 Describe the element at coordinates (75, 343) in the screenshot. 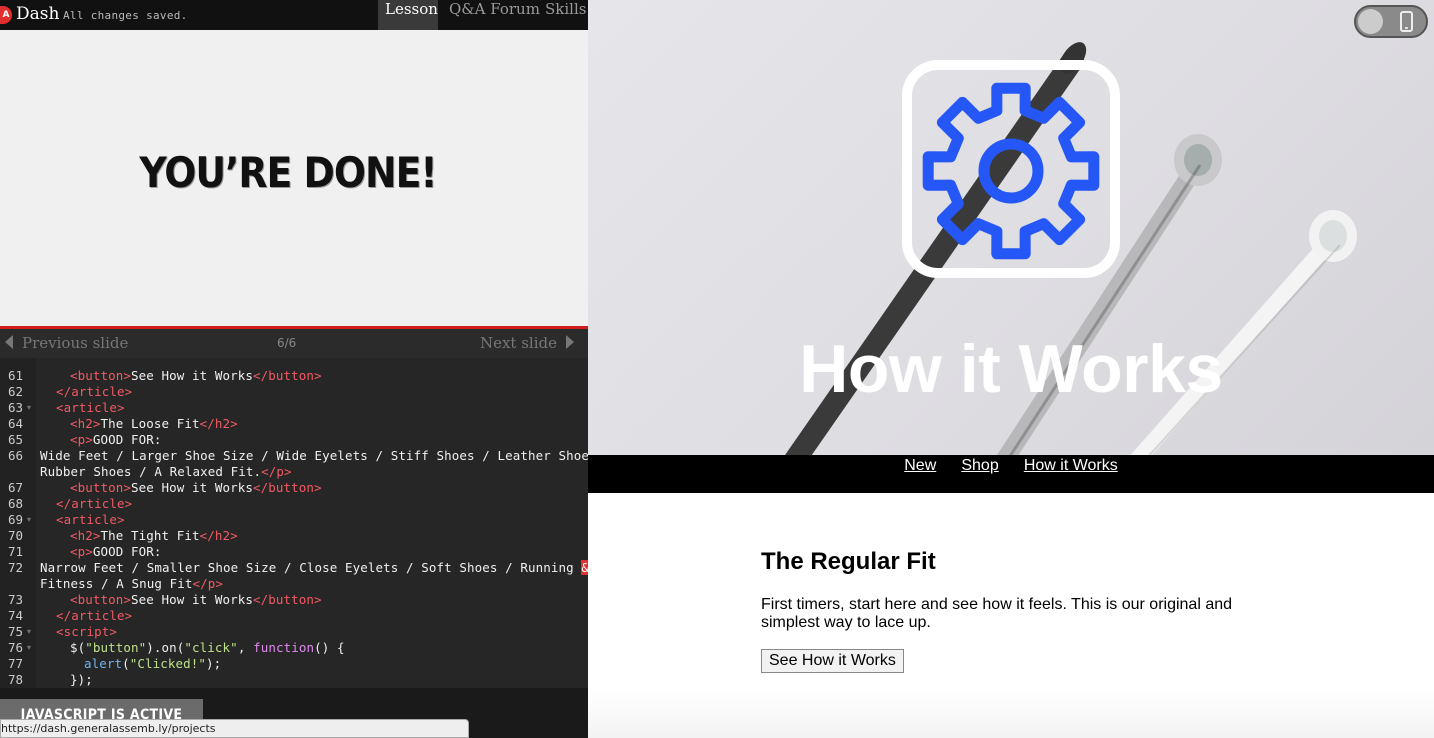

I see `previous-slide-label: Previous slide` at that location.